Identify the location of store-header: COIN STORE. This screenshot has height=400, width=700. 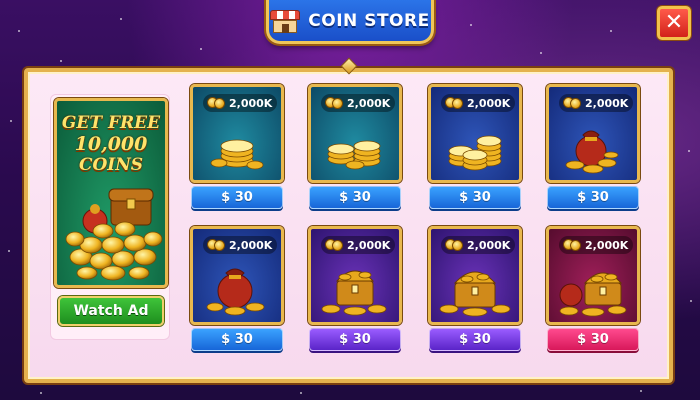
(350, 22).